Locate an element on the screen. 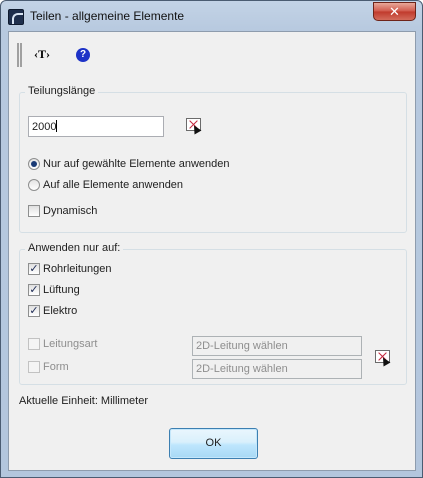 This screenshot has height=478, width=423. apply-all-label: Auf alle Elemente anwenden is located at coordinates (113, 185).